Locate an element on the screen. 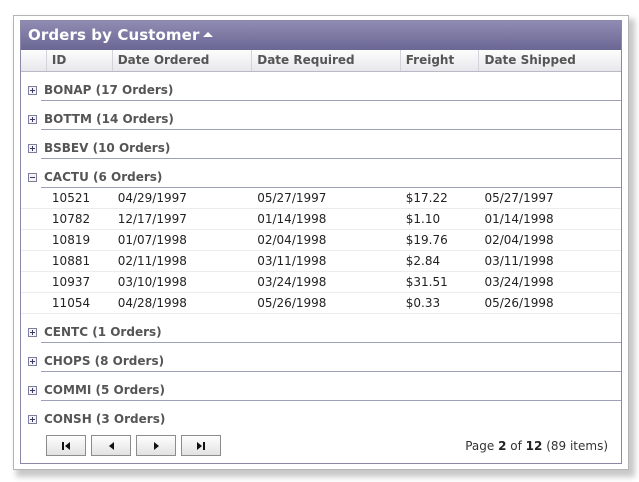 This screenshot has width=639, height=482. cell-date-ordered: 04/28/1998 is located at coordinates (152, 303).